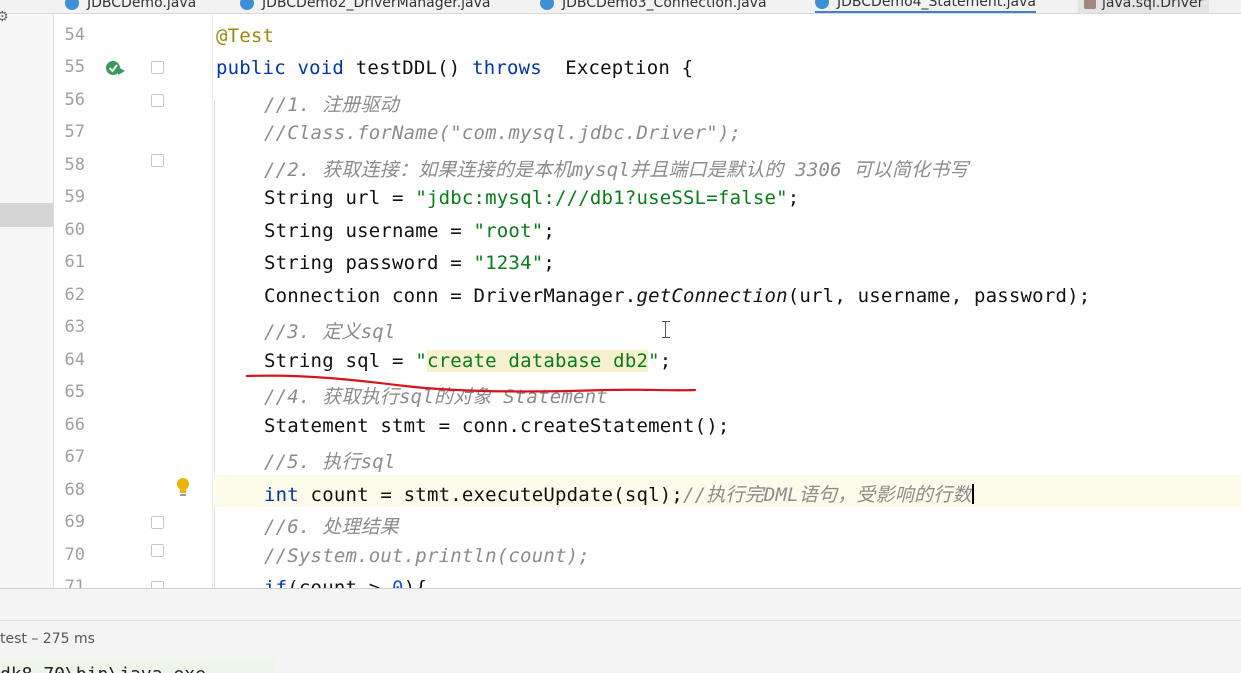 The width and height of the screenshot is (1241, 673). What do you see at coordinates (74, 197) in the screenshot?
I see `line-number: 59` at bounding box center [74, 197].